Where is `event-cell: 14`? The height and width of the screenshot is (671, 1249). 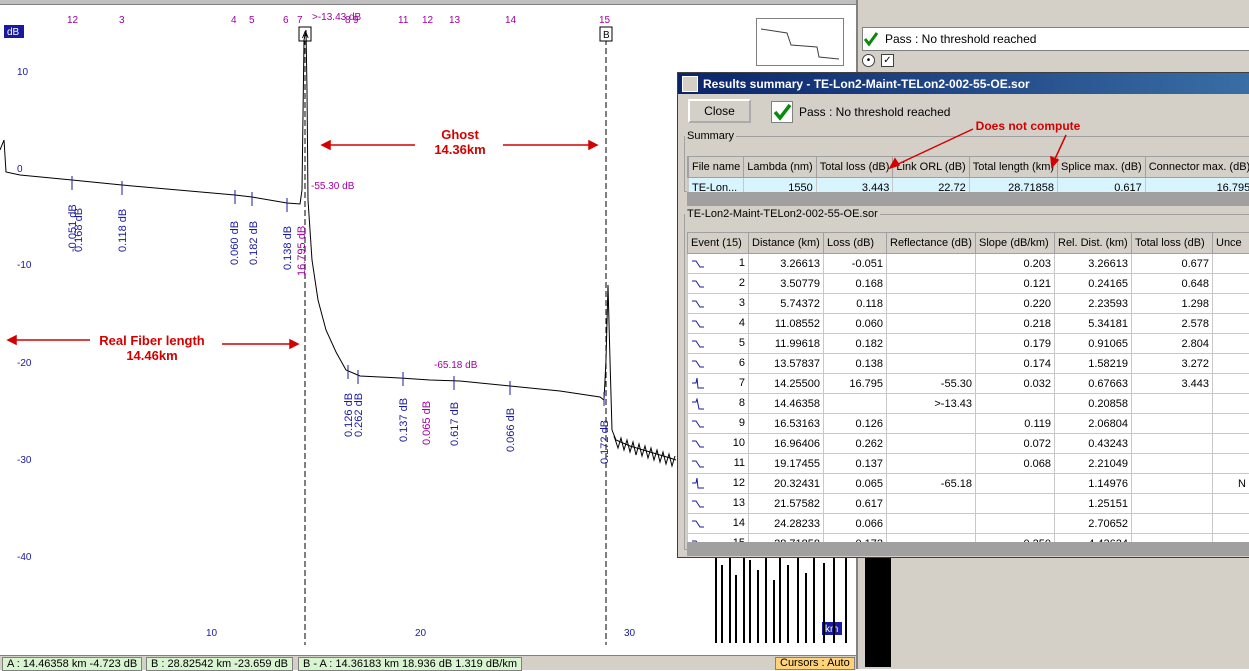
event-cell: 14 is located at coordinates (718, 524).